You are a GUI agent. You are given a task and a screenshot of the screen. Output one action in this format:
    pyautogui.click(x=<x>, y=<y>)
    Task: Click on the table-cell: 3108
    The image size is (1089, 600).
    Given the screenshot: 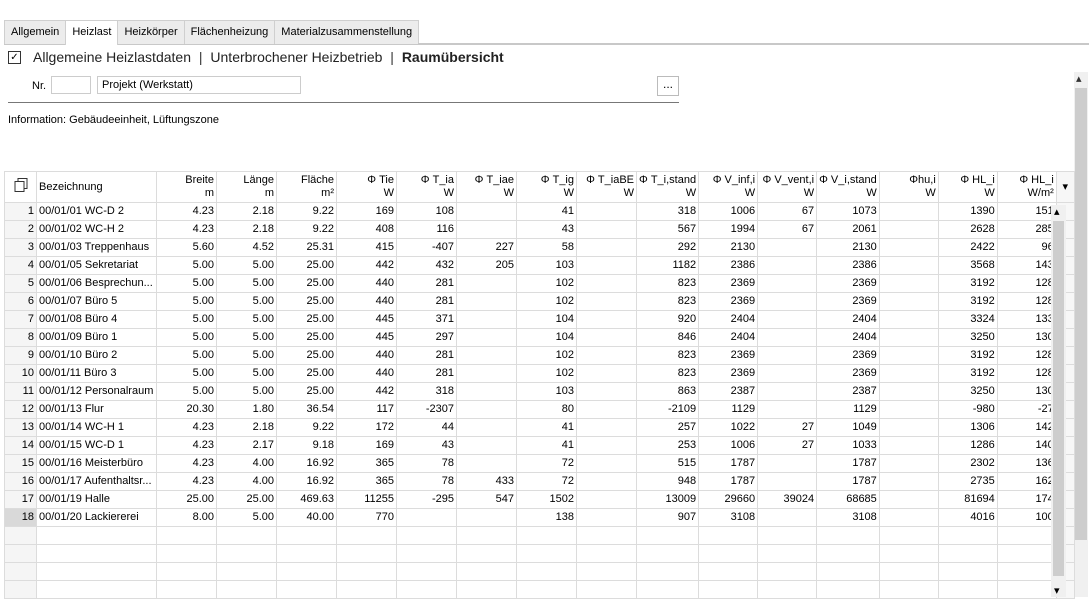 What is the action you would take?
    pyautogui.click(x=848, y=517)
    